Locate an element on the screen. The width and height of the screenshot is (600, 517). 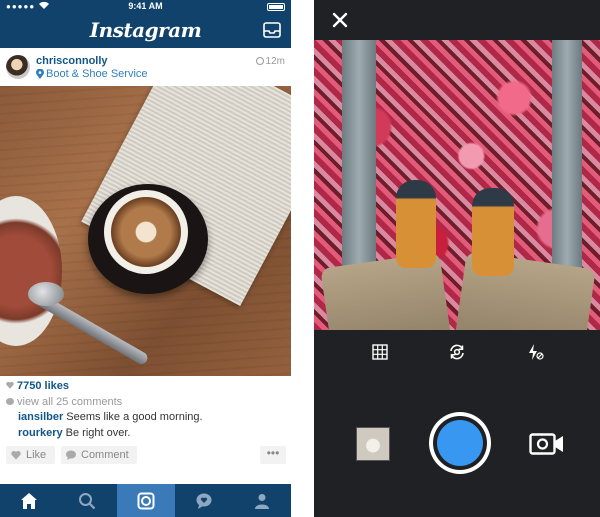
photo-coffee is located at coordinates (146, 232).